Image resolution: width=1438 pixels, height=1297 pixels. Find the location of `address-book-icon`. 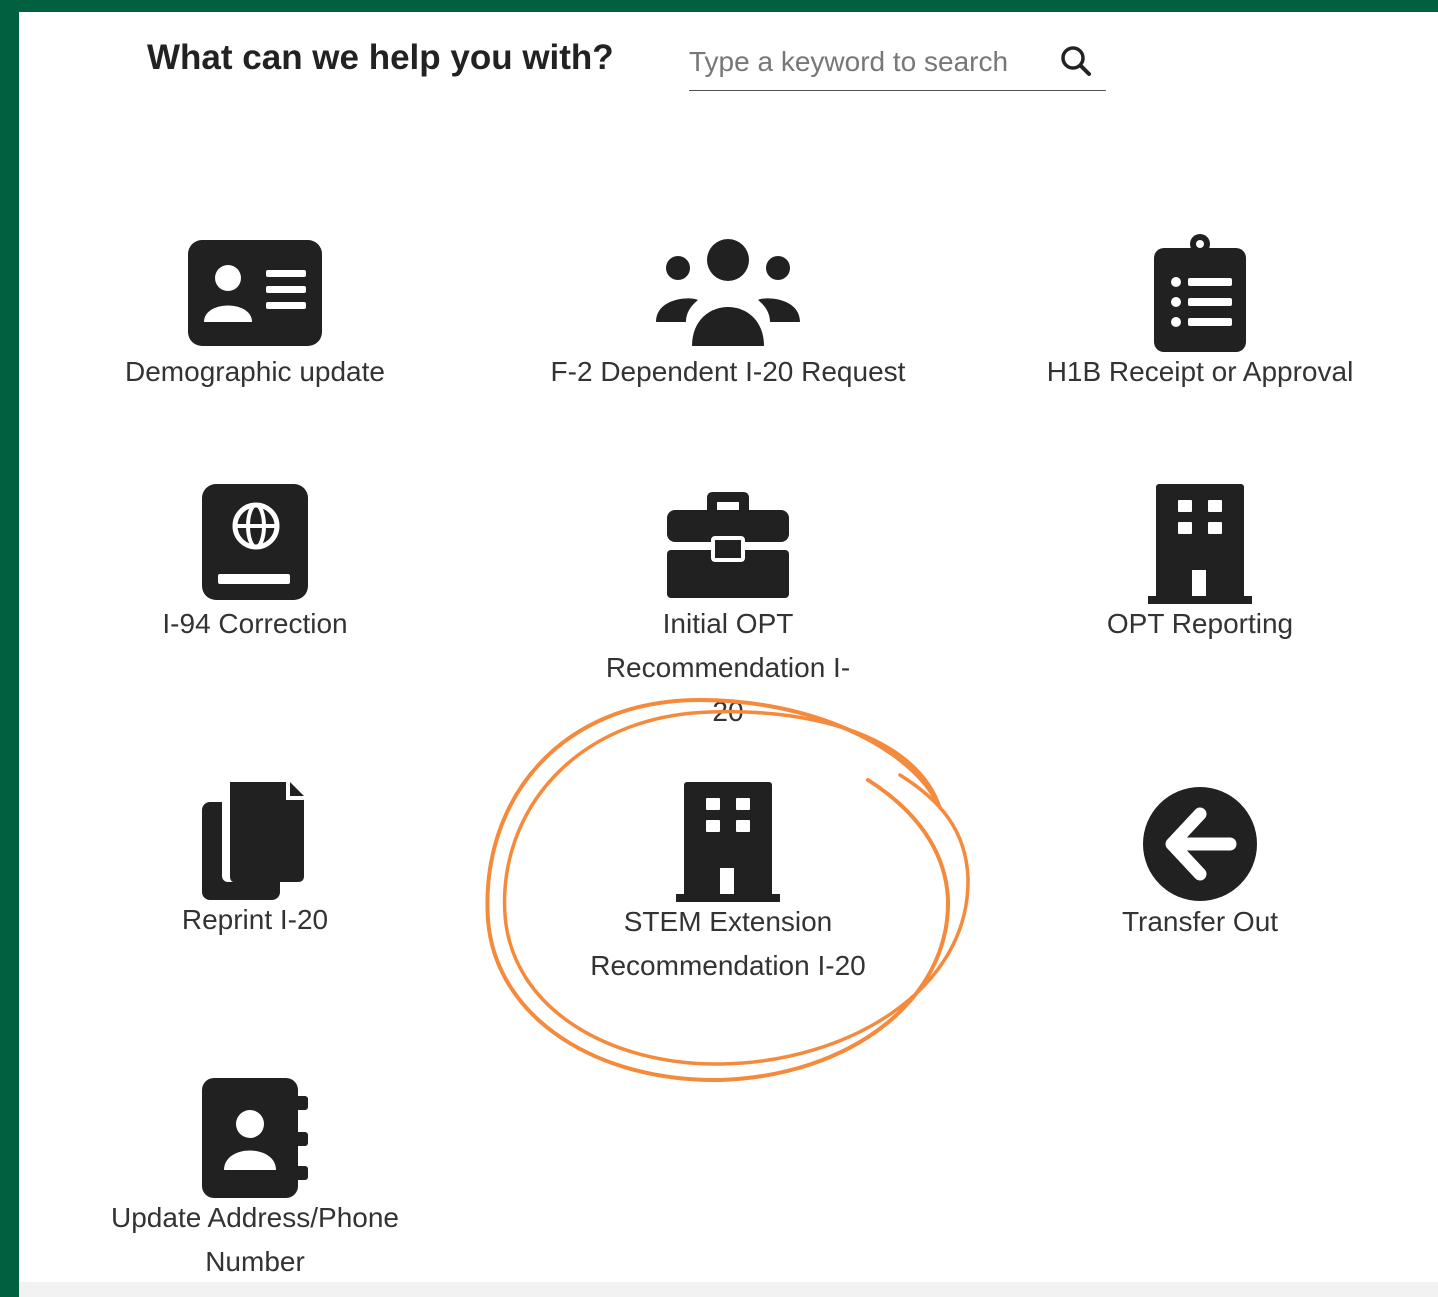

address-book-icon is located at coordinates (255, 1140).